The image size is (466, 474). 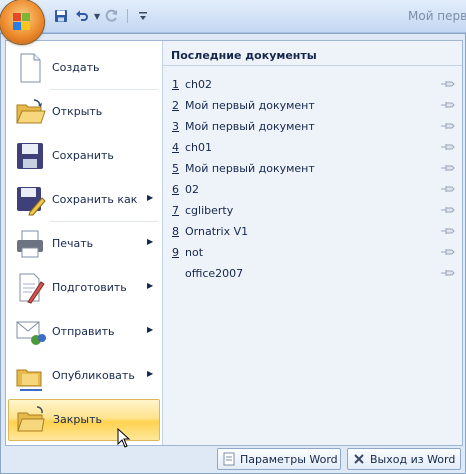 I want to click on close-folder-icon, so click(x=31, y=420).